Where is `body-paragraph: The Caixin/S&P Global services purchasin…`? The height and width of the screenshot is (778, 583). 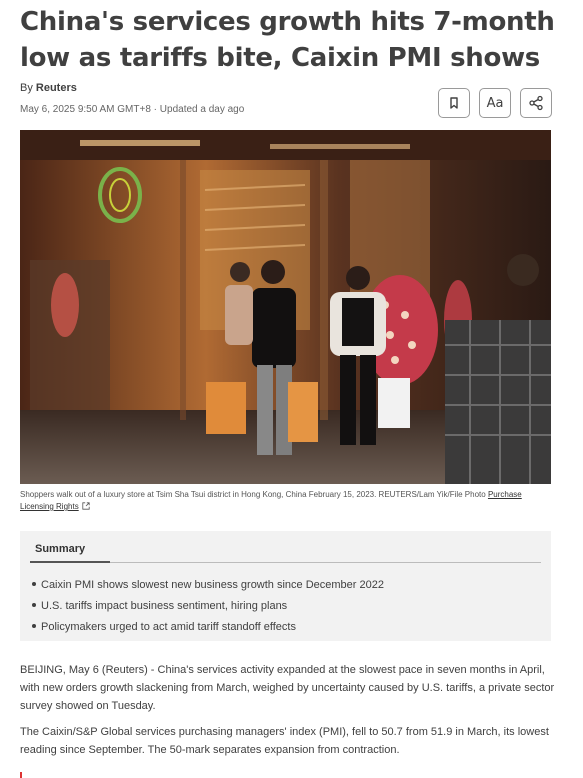 body-paragraph: The Caixin/S&P Global services purchasin… is located at coordinates (284, 741).